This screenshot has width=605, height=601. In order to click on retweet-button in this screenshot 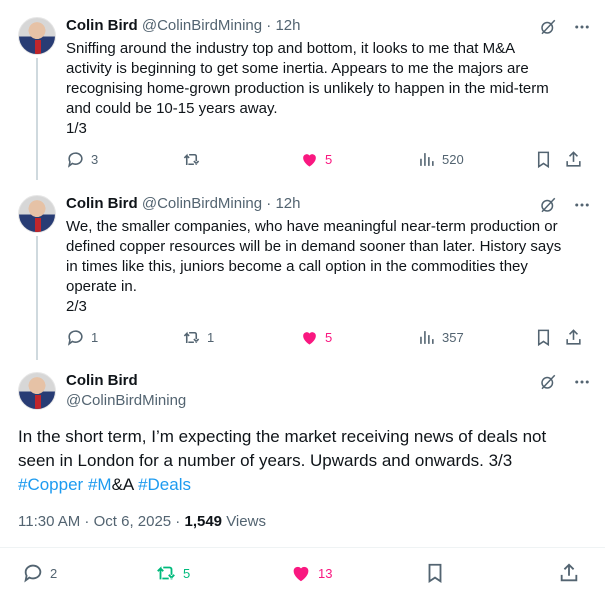, I will do `click(194, 159)`.